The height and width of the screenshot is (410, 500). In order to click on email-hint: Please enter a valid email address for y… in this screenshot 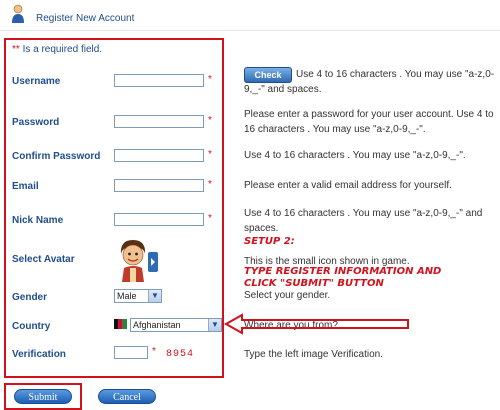, I will do `click(348, 185)`.